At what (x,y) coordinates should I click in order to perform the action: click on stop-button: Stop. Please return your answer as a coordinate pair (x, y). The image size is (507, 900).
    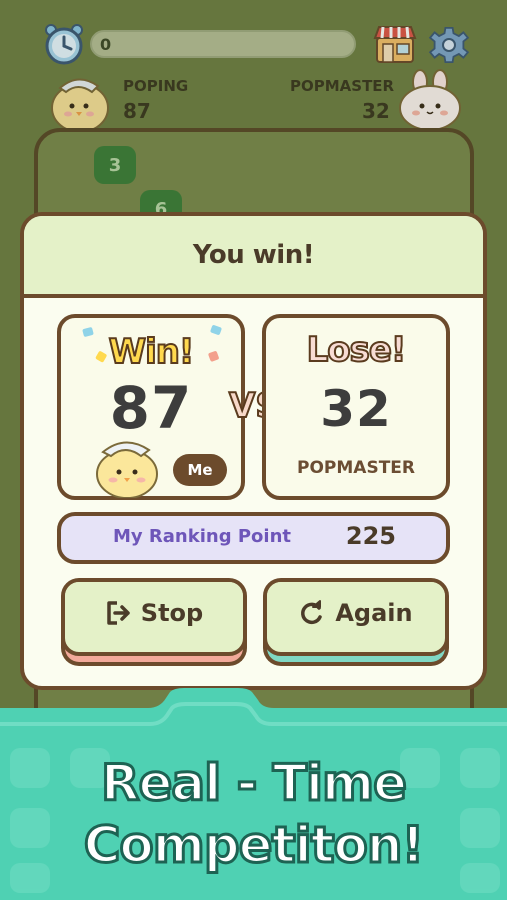
    Looking at the image, I should click on (154, 617).